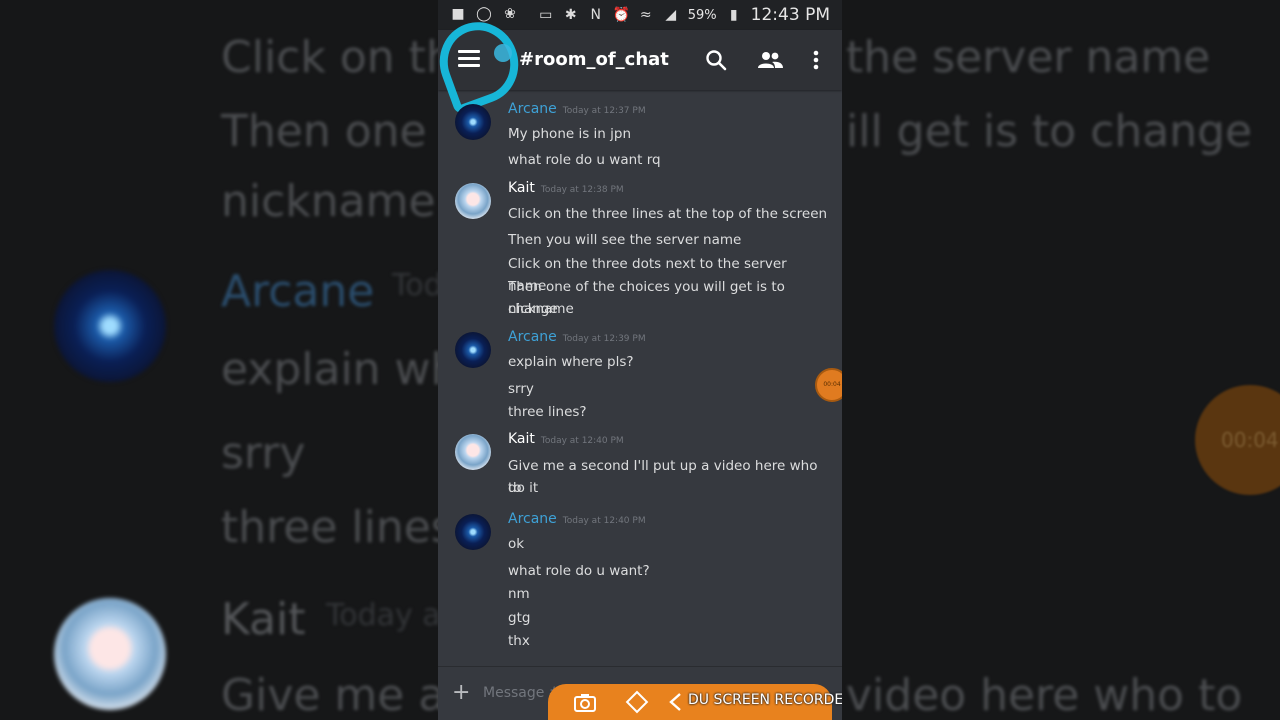 This screenshot has height=720, width=1280. Describe the element at coordinates (594, 59) in the screenshot. I see `channel-title: #room_of_chat` at that location.